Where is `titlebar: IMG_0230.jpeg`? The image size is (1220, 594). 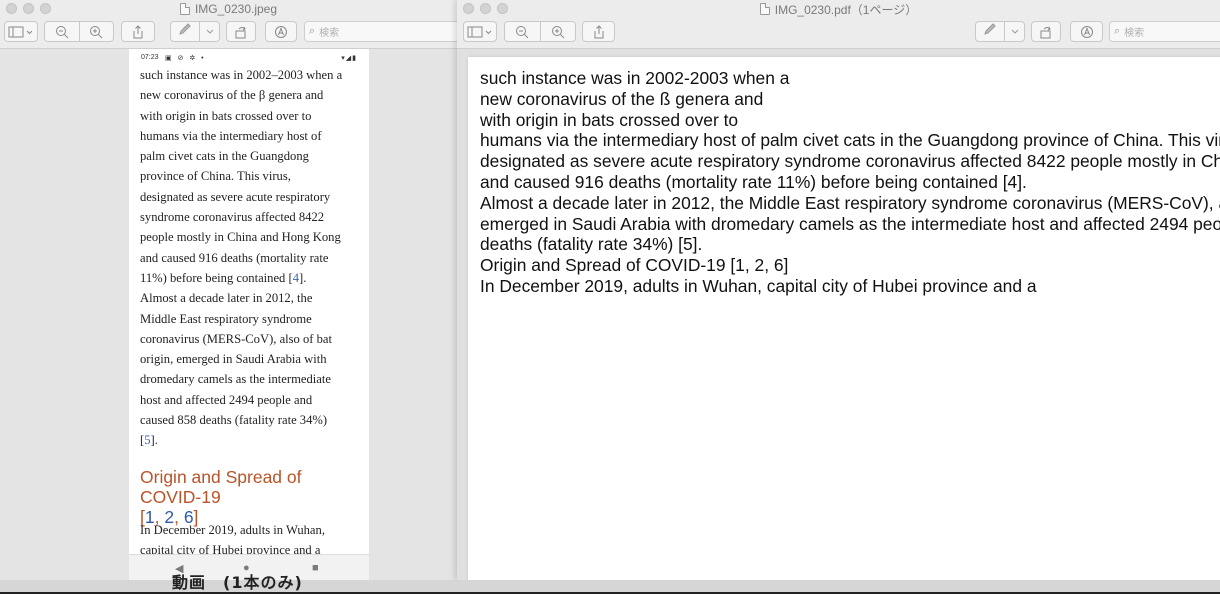
titlebar: IMG_0230.jpeg is located at coordinates (228, 9).